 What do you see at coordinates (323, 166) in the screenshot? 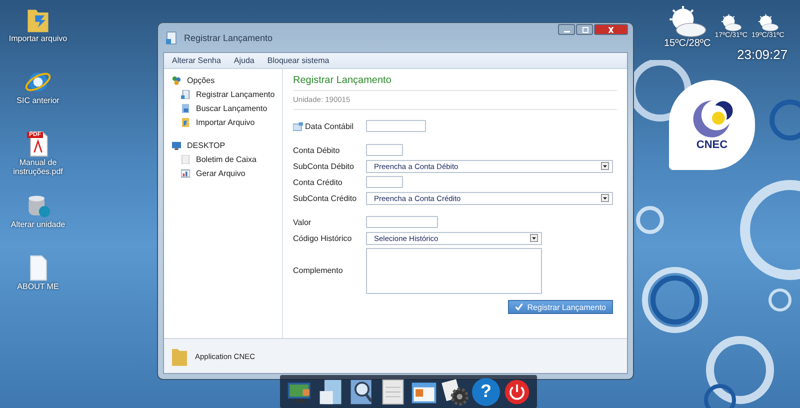
I see `field-label: SubConta Débito` at bounding box center [323, 166].